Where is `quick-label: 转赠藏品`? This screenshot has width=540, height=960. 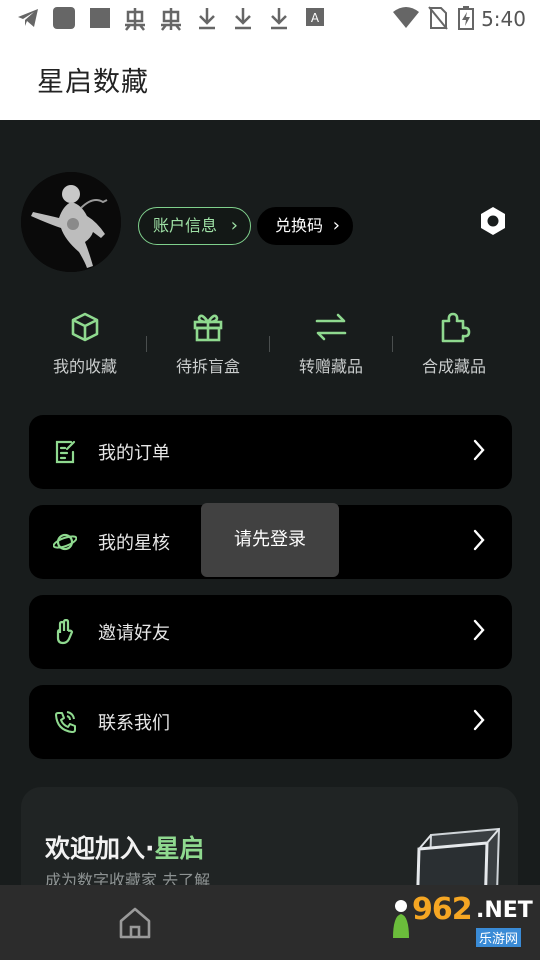
quick-label: 转赠藏品 is located at coordinates (330, 366).